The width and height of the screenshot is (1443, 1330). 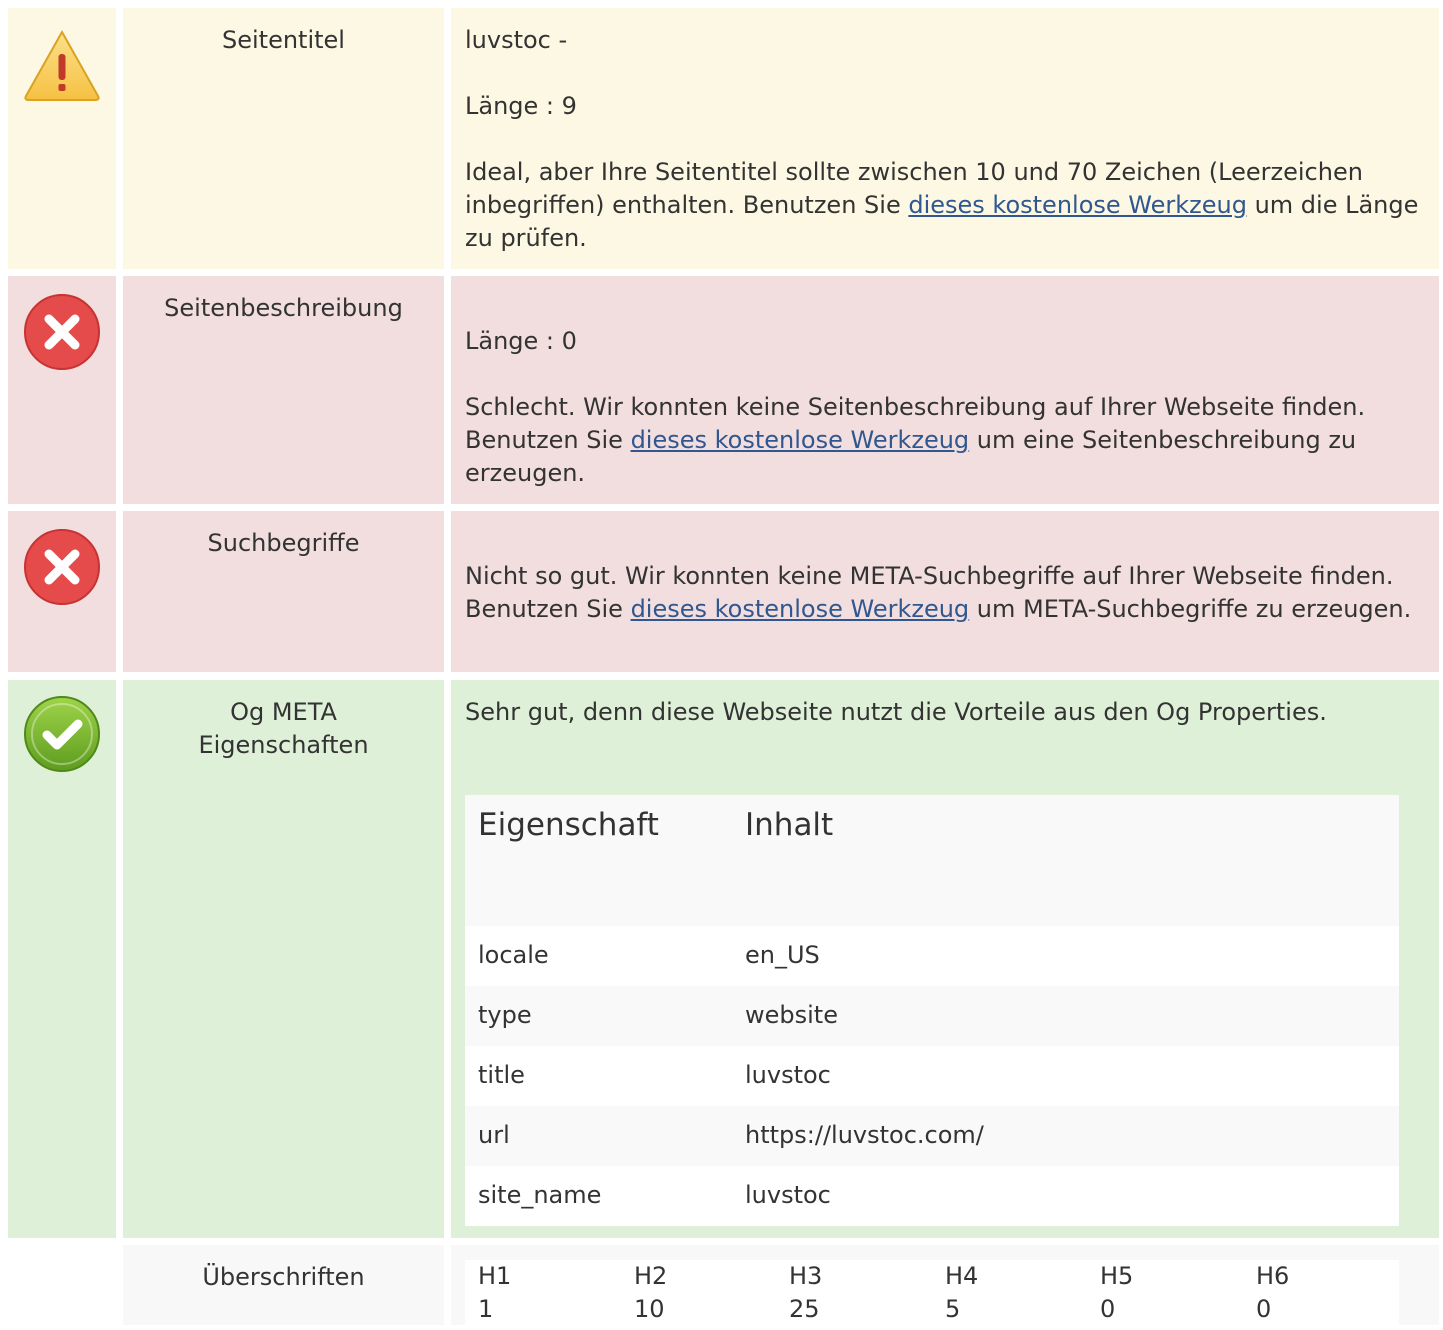 I want to click on row-label: Seitentitel, so click(x=283, y=138).